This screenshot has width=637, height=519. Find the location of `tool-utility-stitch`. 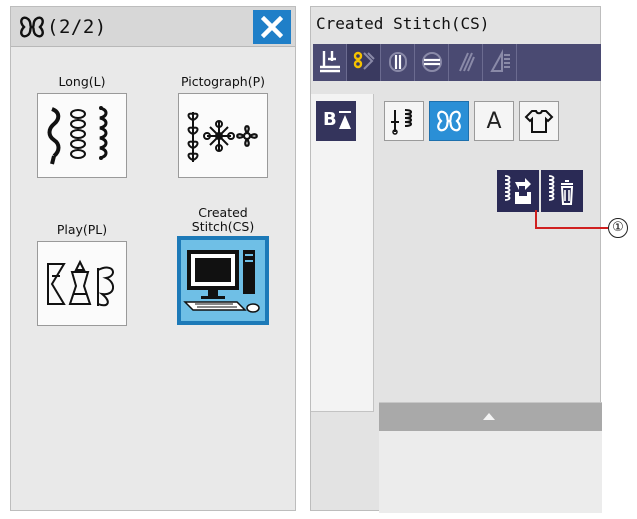

tool-utility-stitch is located at coordinates (330, 62).